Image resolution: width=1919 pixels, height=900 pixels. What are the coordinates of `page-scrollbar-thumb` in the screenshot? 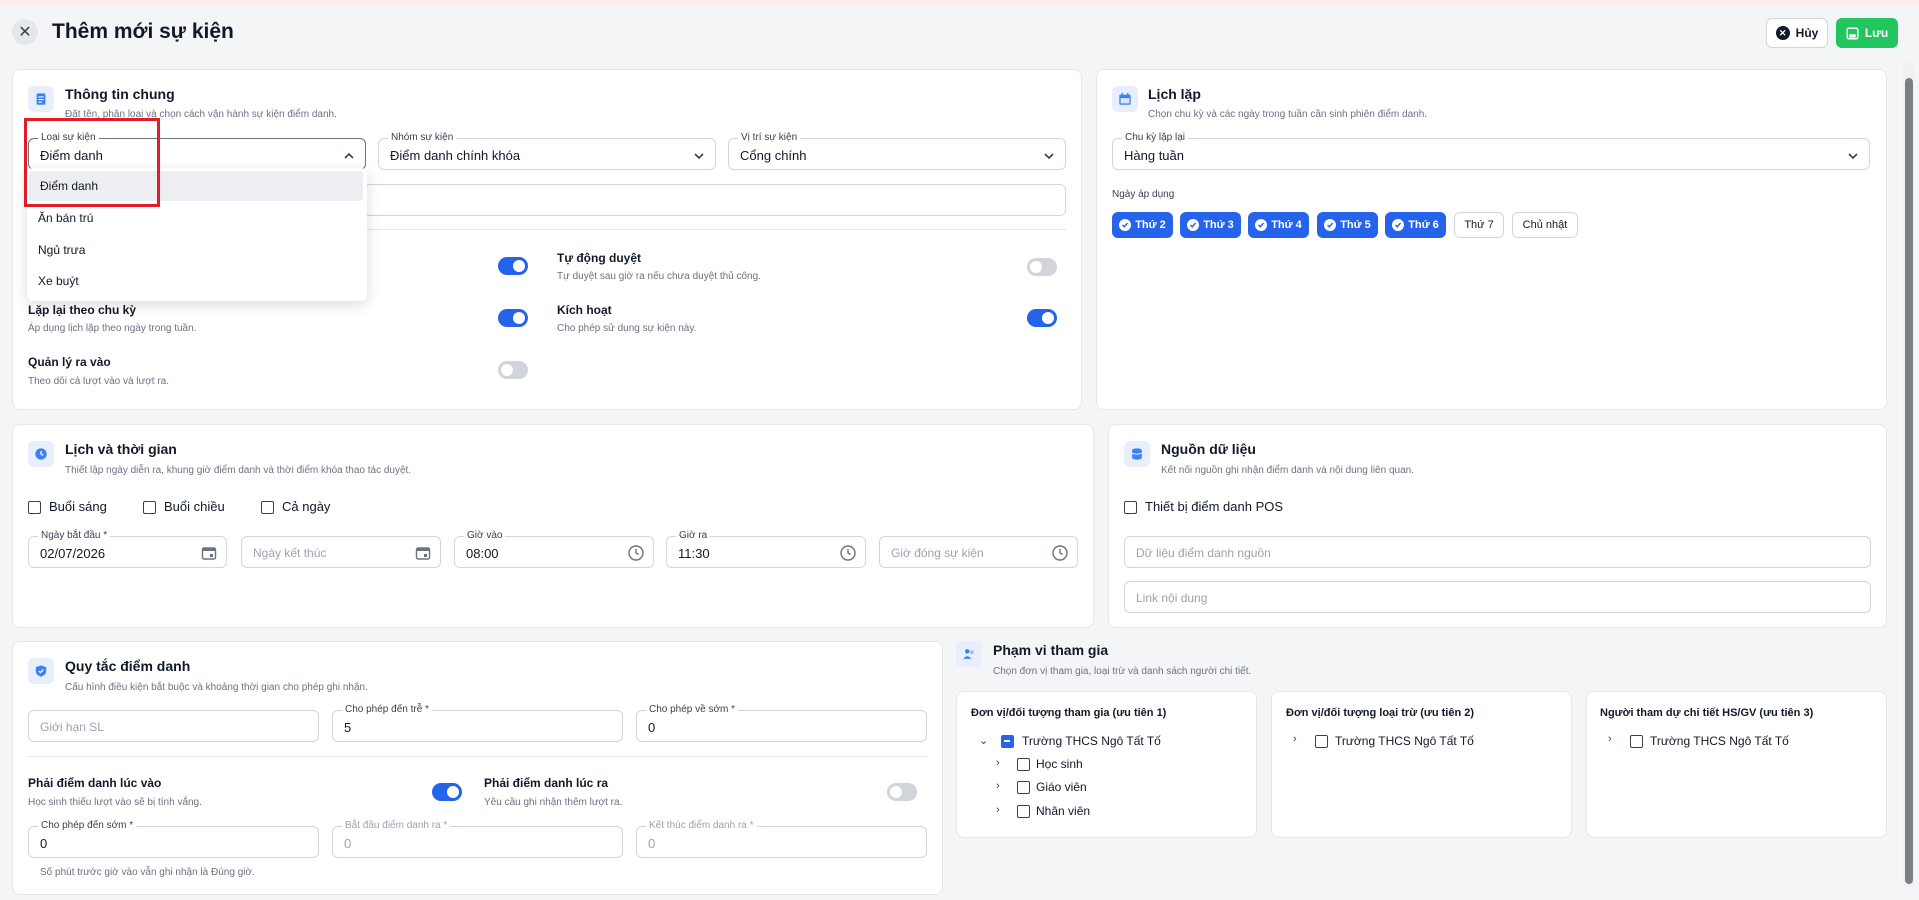 It's located at (1909, 481).